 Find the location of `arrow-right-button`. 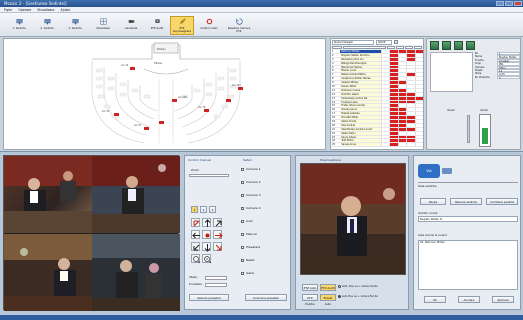

arrow-right-button is located at coordinates (218, 234).